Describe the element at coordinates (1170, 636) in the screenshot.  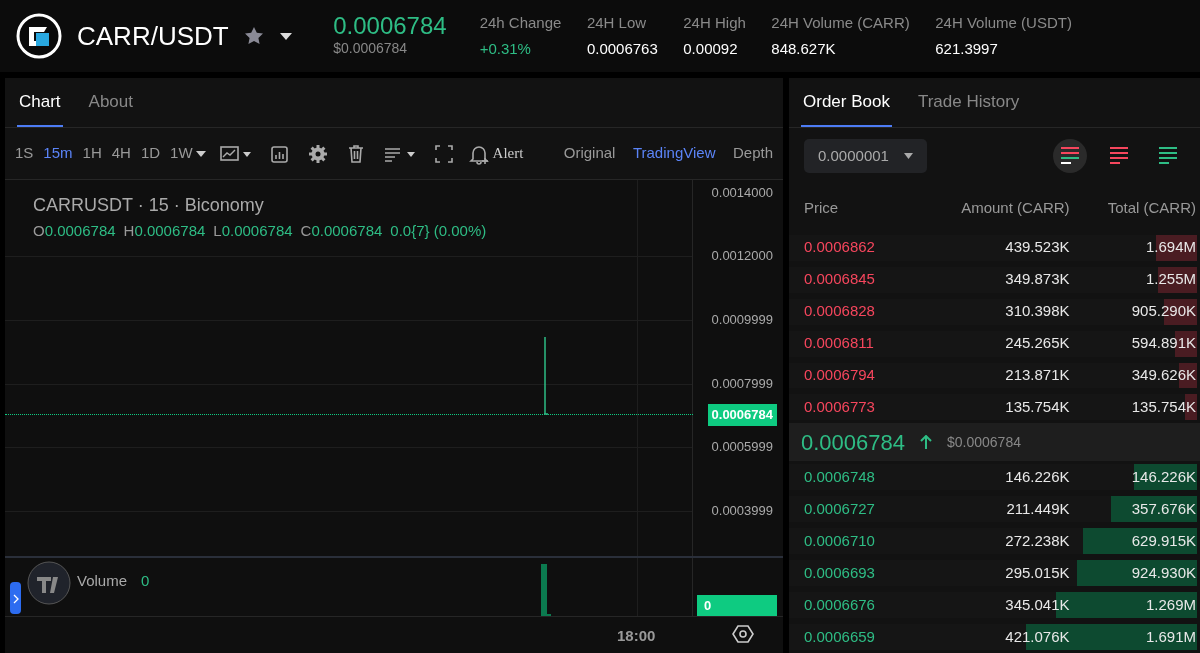
I see `order-total: 1.691M` at that location.